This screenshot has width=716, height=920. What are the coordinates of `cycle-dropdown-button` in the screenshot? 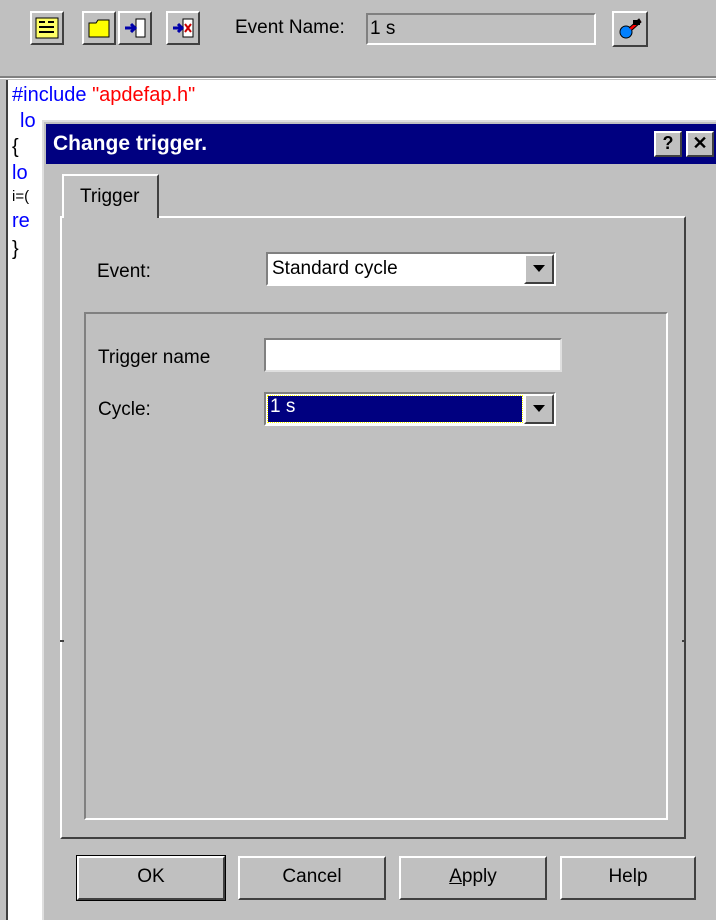 It's located at (539, 409).